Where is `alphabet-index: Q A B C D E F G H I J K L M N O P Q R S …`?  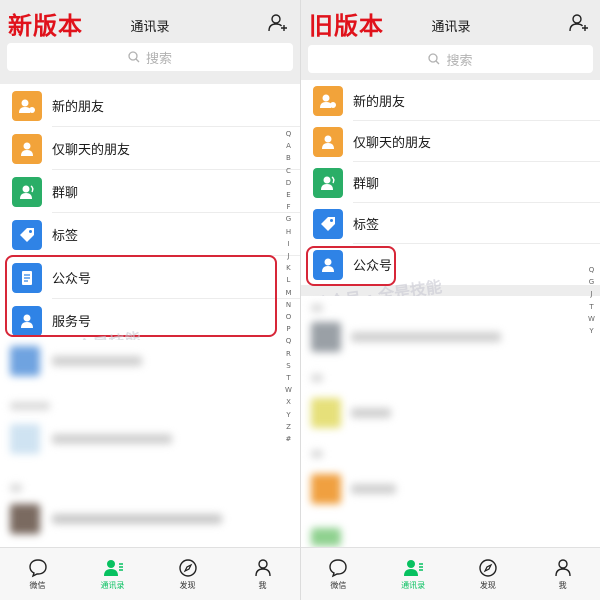 alphabet-index: Q A B C D E F G H I J K L M N O P Q R S … is located at coordinates (288, 286).